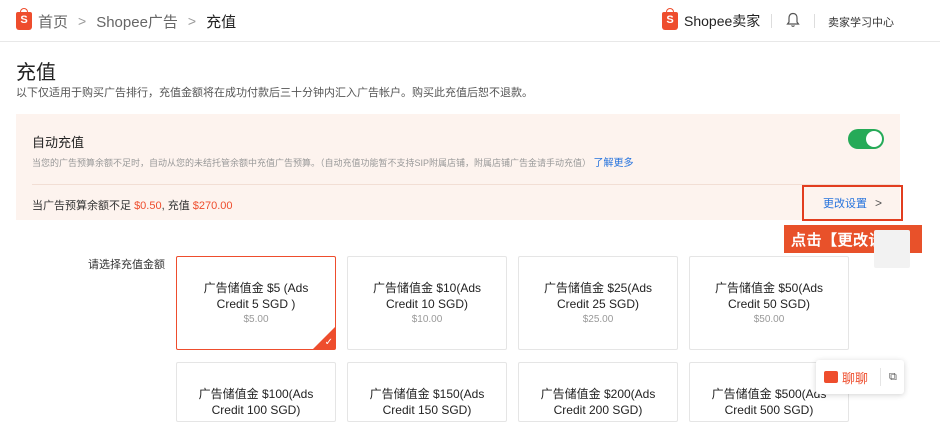 This screenshot has height=422, width=940. Describe the element at coordinates (769, 319) in the screenshot. I see `option-price: $50.00` at that location.